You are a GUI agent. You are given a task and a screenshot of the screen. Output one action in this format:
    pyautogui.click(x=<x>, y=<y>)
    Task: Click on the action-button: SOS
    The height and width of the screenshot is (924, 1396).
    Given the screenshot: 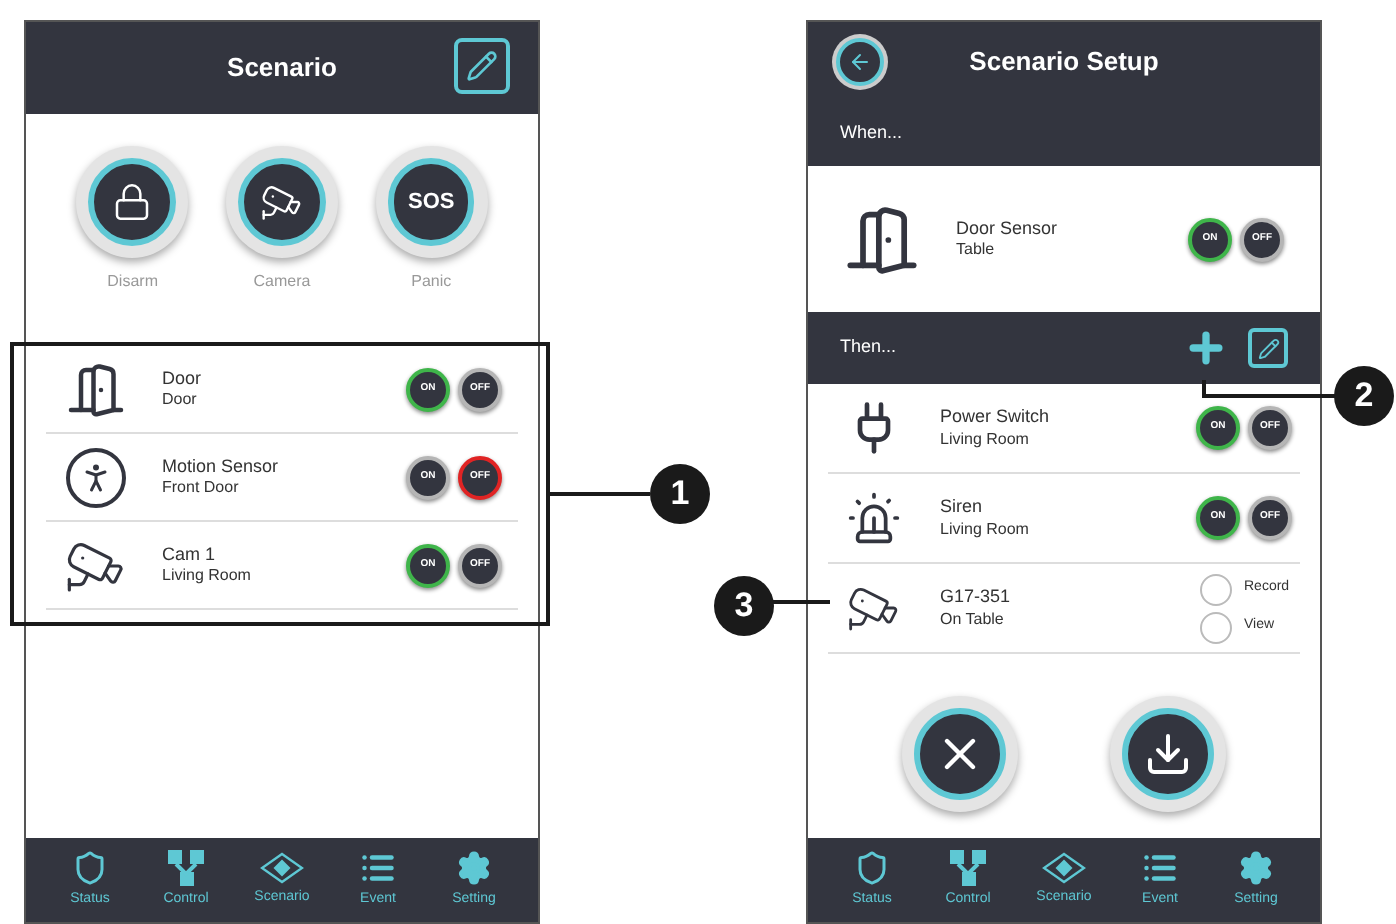 What is the action you would take?
    pyautogui.click(x=431, y=202)
    